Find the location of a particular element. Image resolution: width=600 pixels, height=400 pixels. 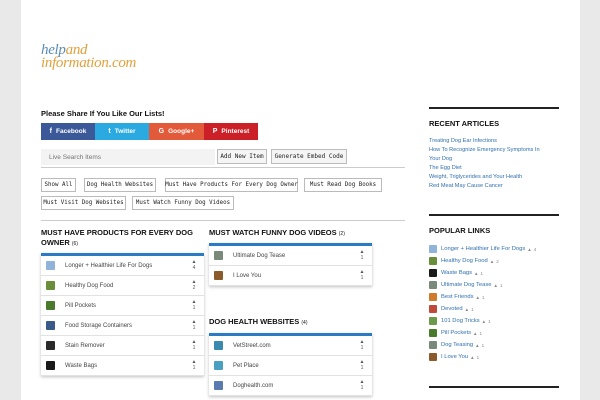

popular-link: I Love You ▲ 1 is located at coordinates (494, 357).